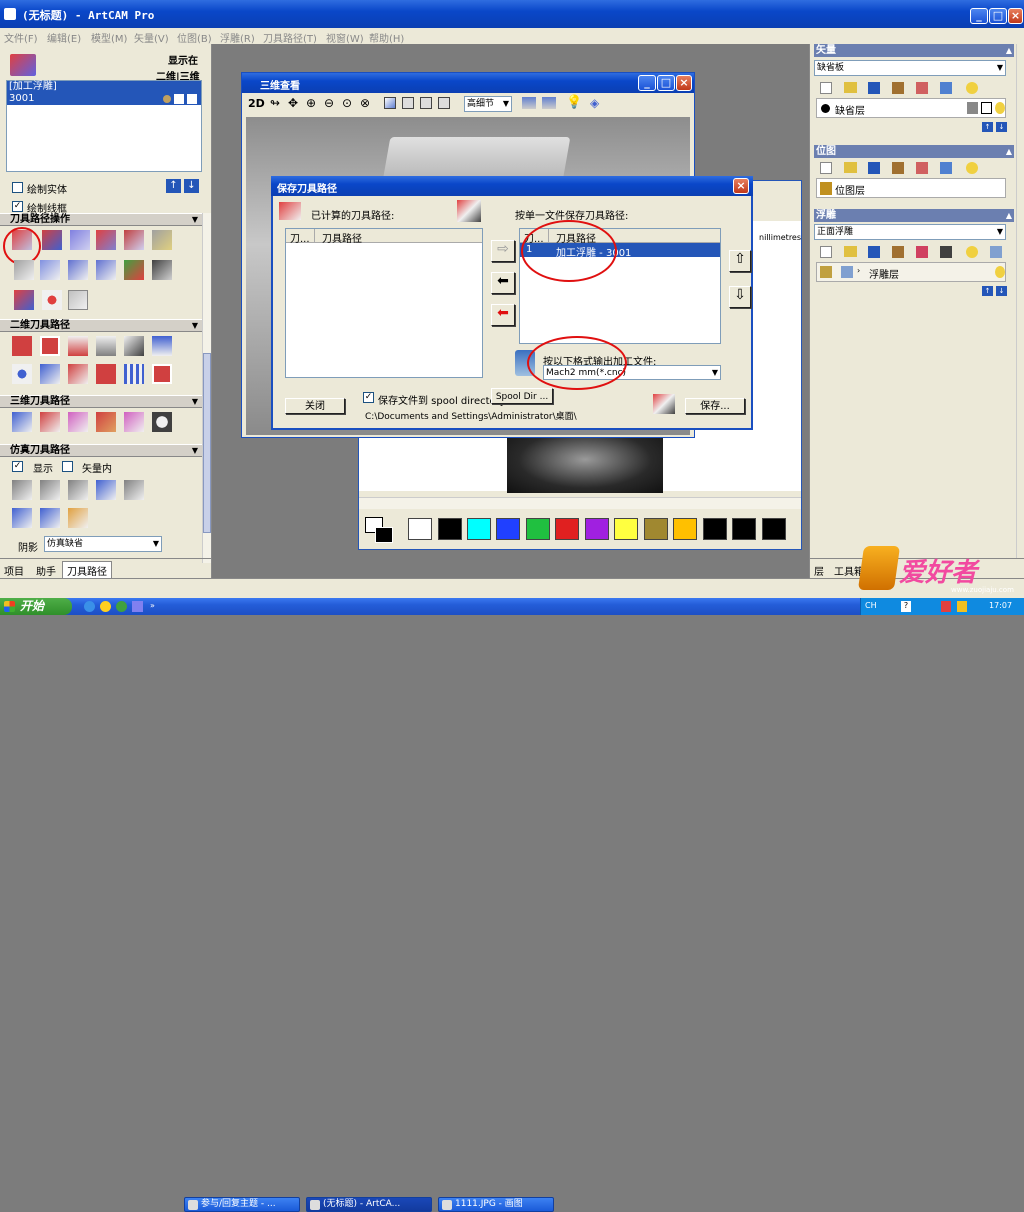 This screenshot has width=1024, height=1212. I want to click on bitmap-layer-label: 位图层, so click(850, 189).